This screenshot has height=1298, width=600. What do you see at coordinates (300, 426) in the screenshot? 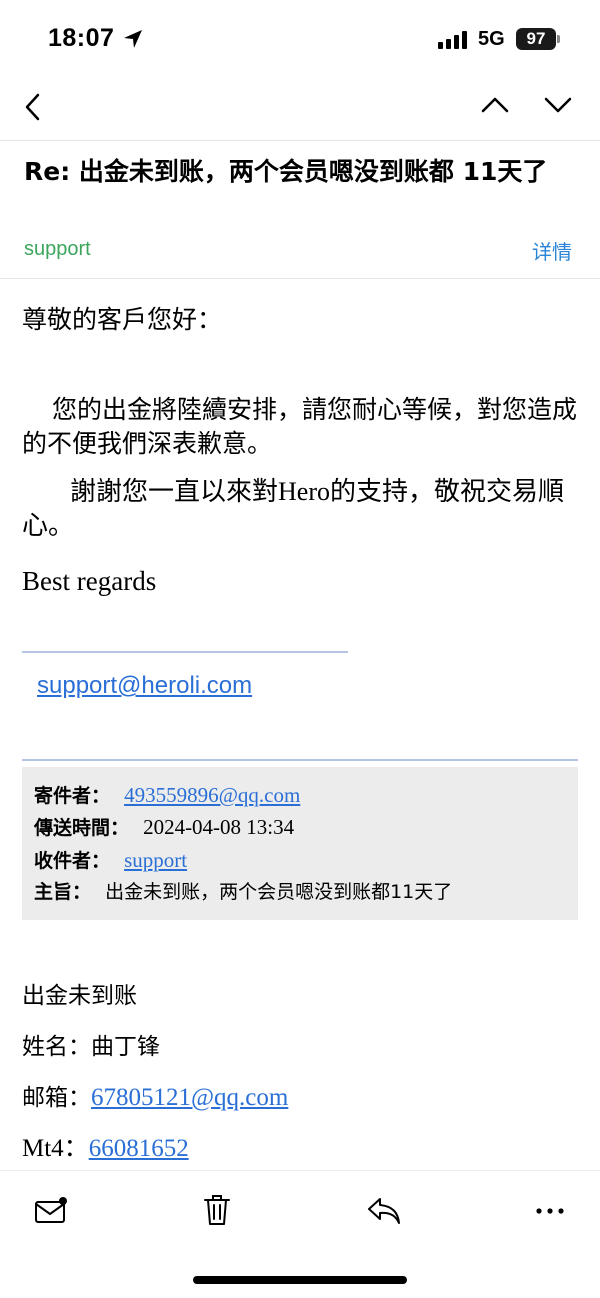
I see `body-paragraph-1: 您的出金將陸續安排，請您耐心等候，對您造成的不便我們深表歉意。` at bounding box center [300, 426].